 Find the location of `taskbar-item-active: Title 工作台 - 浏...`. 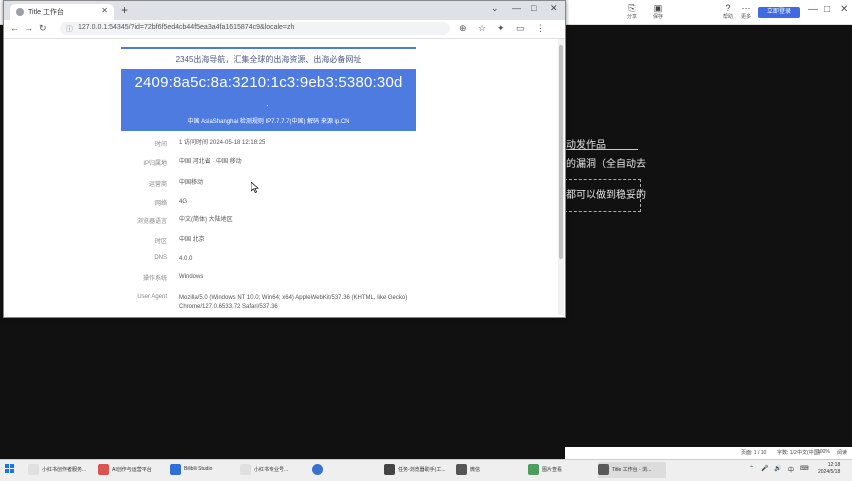

taskbar-item-active: Title 工作台 - 浏... is located at coordinates (632, 470).